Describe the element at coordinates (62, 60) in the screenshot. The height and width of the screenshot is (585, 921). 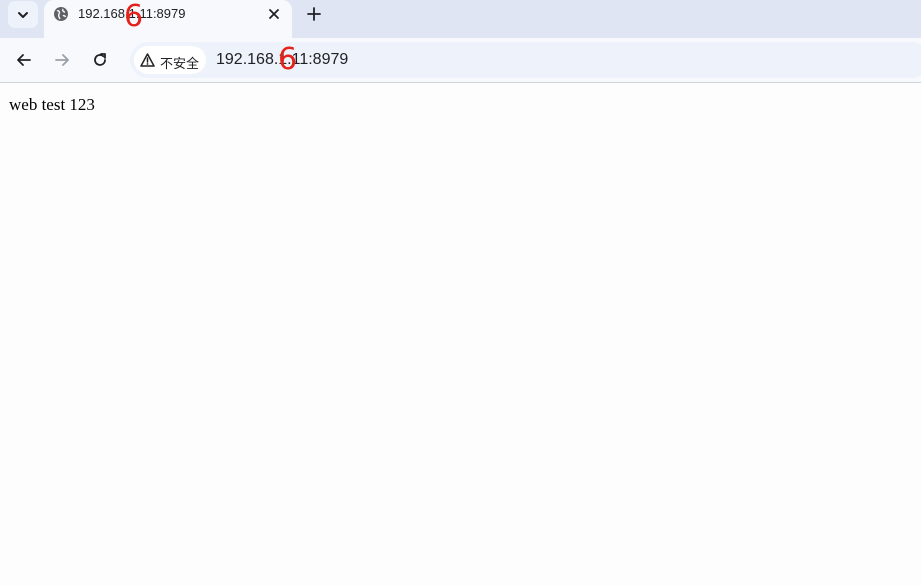
I see `arrow-right-icon` at that location.